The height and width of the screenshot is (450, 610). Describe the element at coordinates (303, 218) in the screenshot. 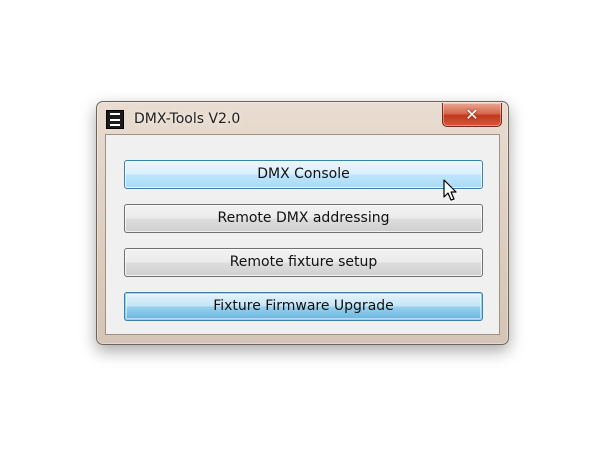

I see `remote-dmx-addressing-button: Remote DMX addressing` at that location.